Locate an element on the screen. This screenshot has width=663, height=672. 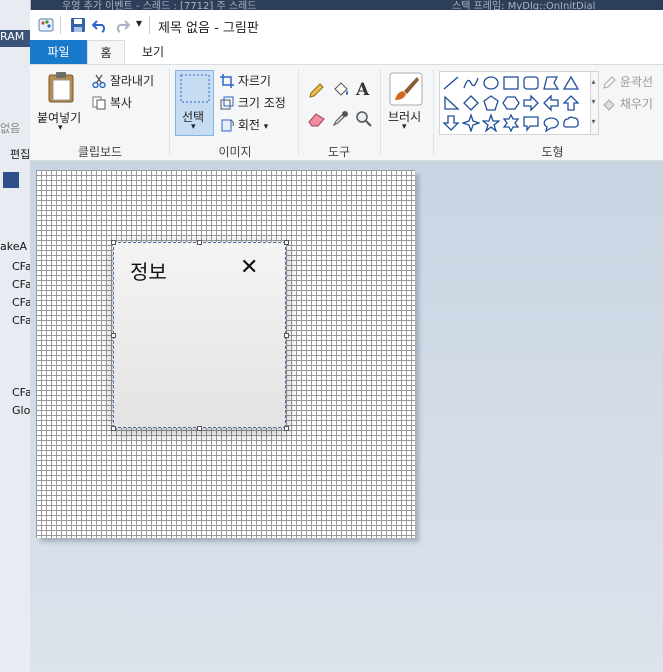
crop-button: 자르기 is located at coordinates (245, 80).